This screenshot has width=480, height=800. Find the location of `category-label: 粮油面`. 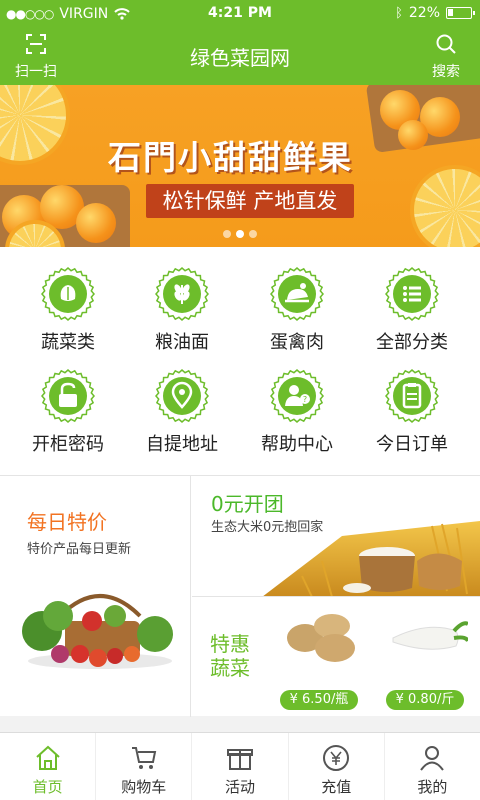

category-label: 粮油面 is located at coordinates (182, 342).